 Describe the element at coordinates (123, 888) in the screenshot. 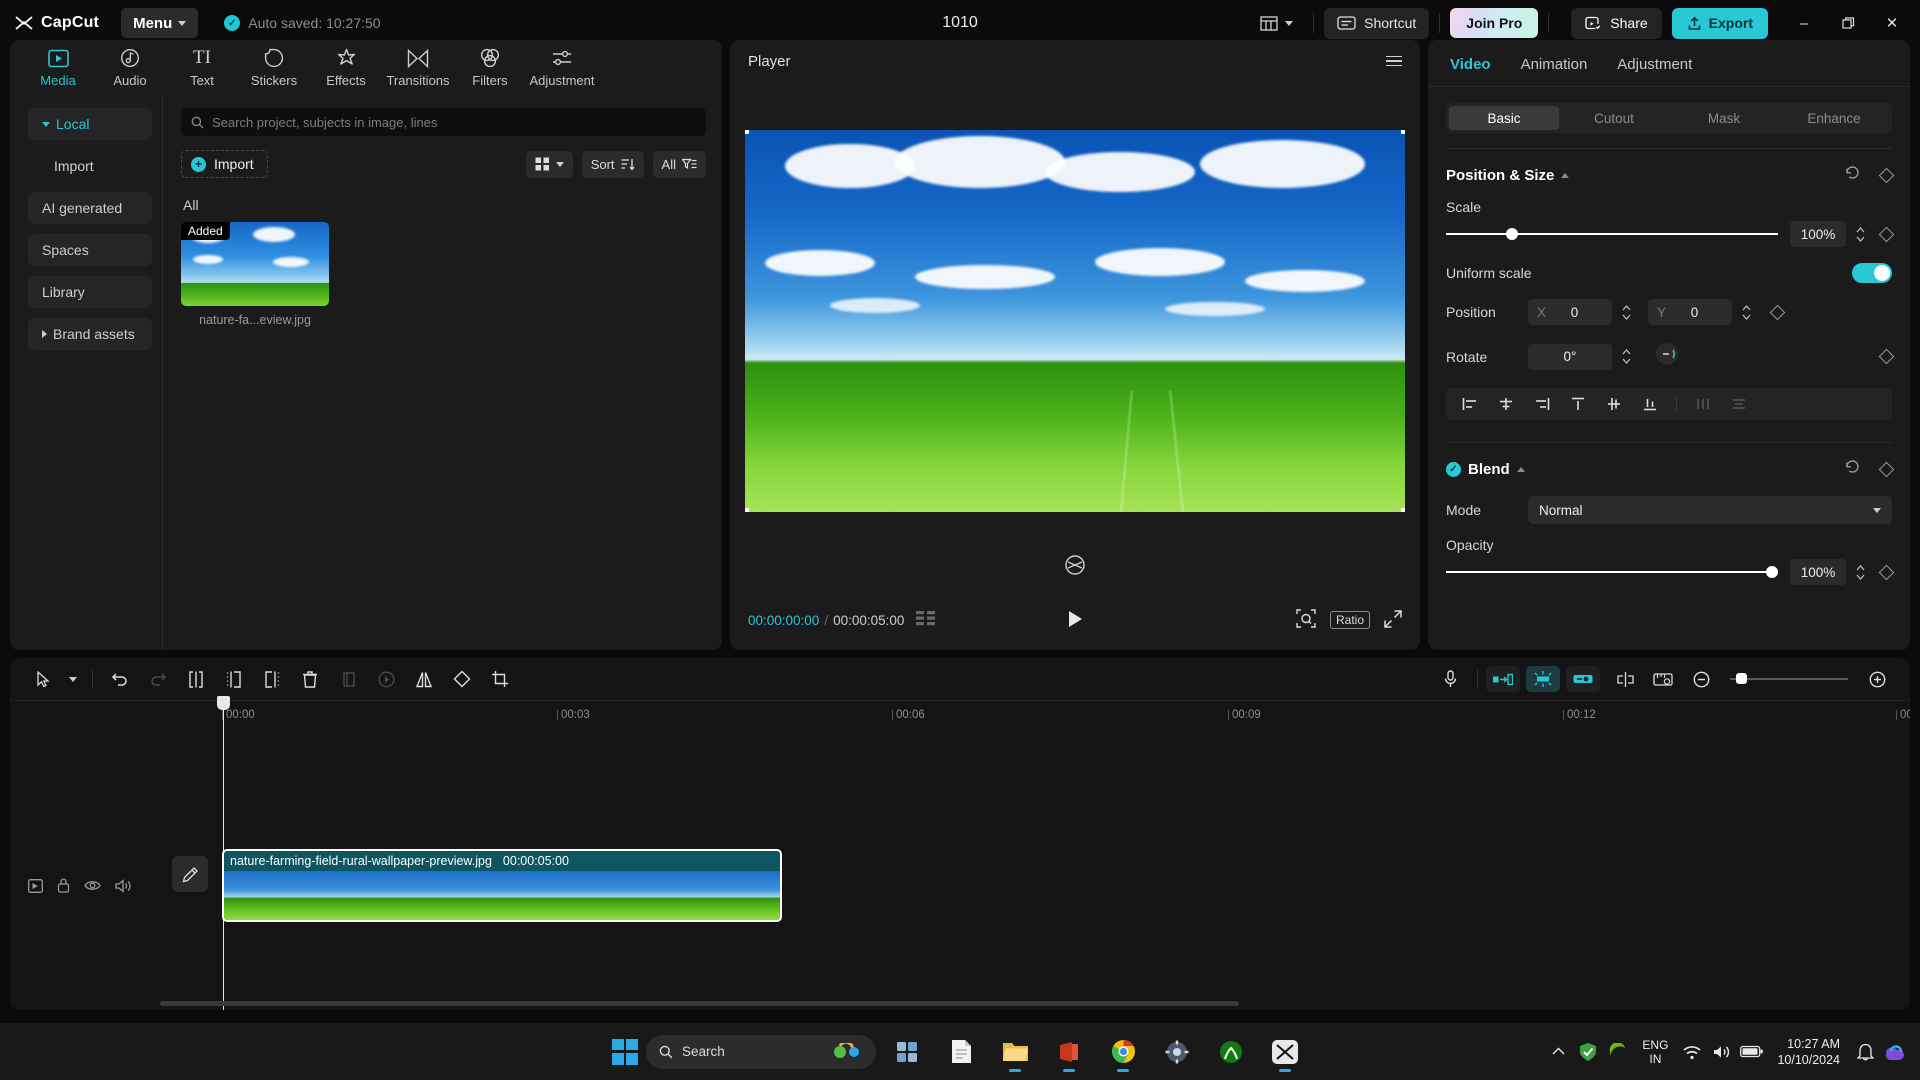

I see `track-mute-icon` at that location.